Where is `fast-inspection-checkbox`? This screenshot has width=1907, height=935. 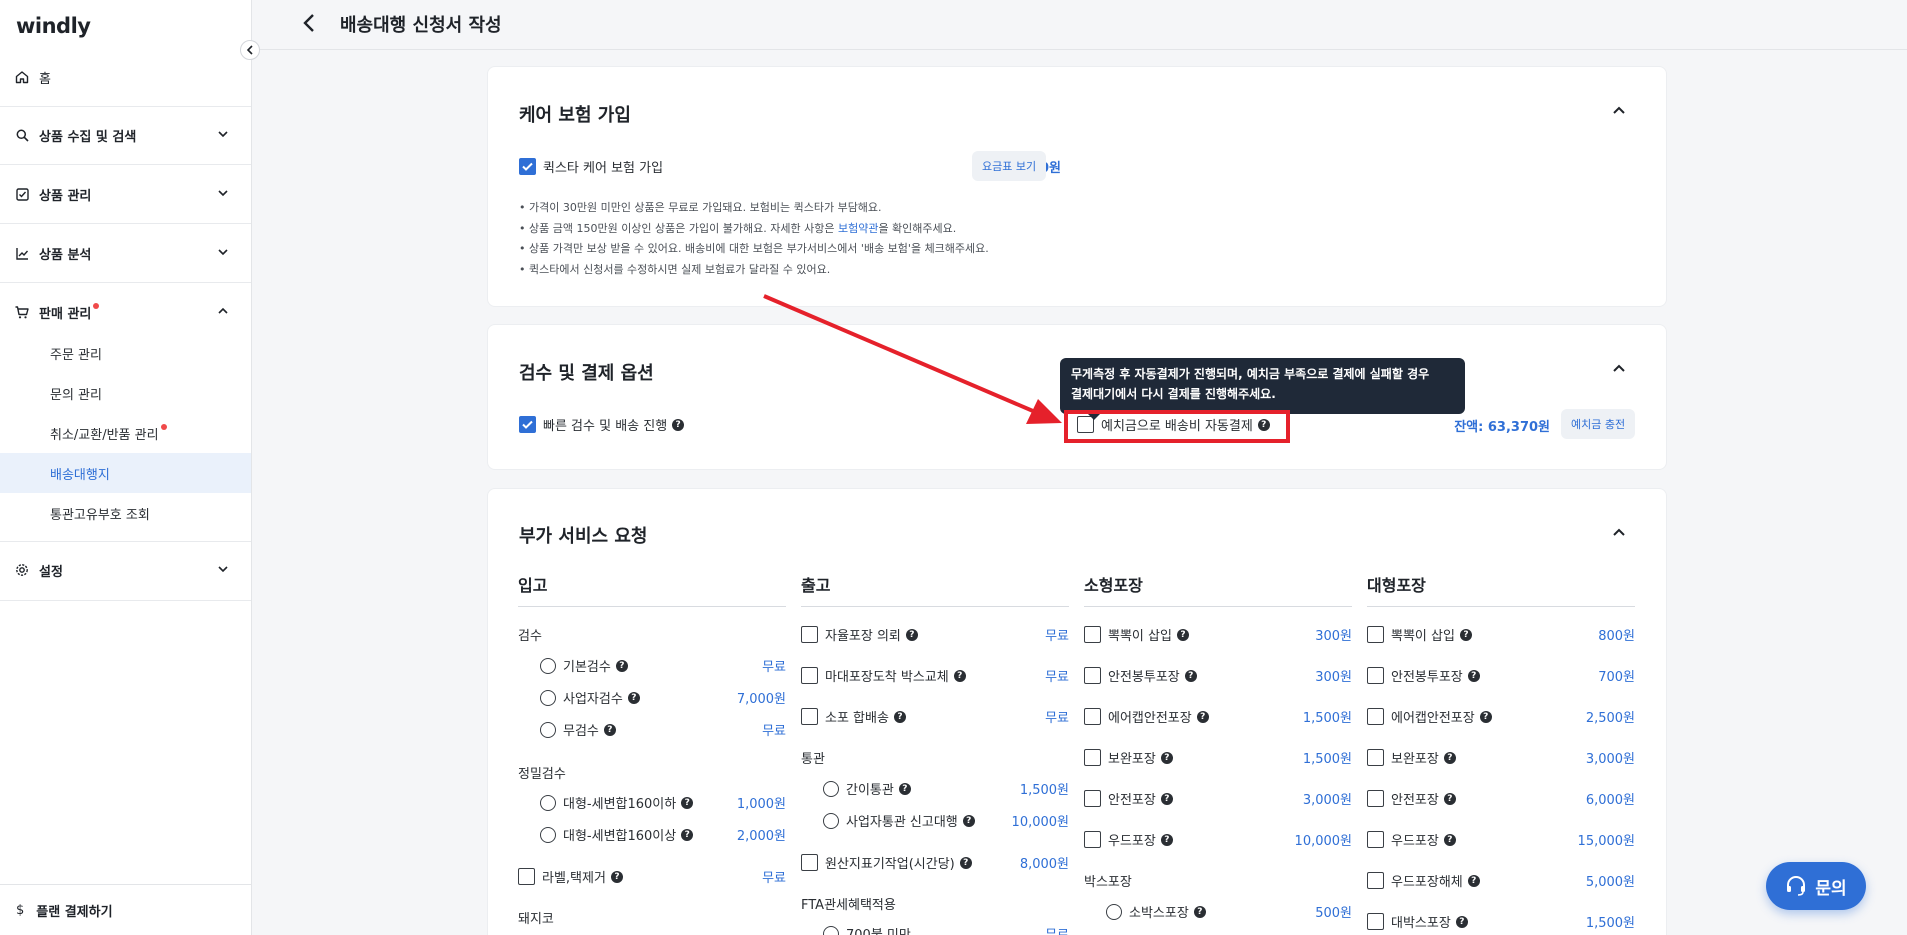
fast-inspection-checkbox is located at coordinates (527, 424).